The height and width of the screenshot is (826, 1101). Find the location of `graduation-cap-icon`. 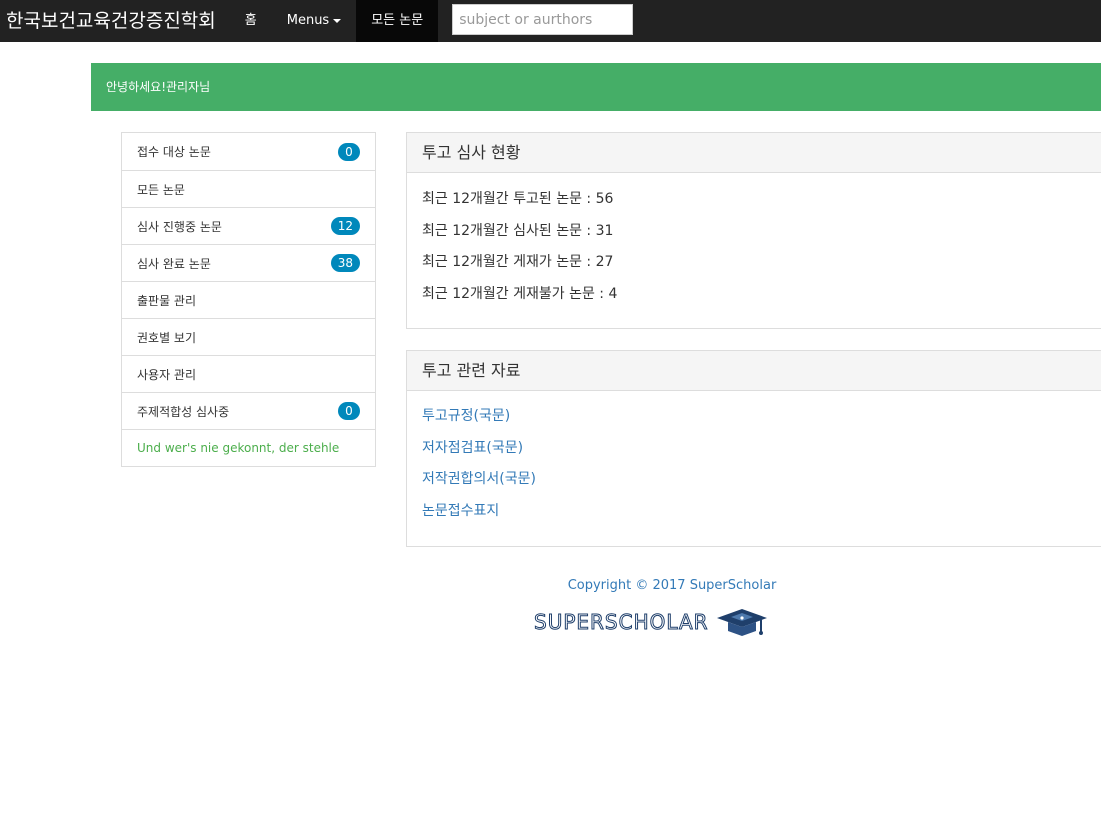

graduation-cap-icon is located at coordinates (741, 622).